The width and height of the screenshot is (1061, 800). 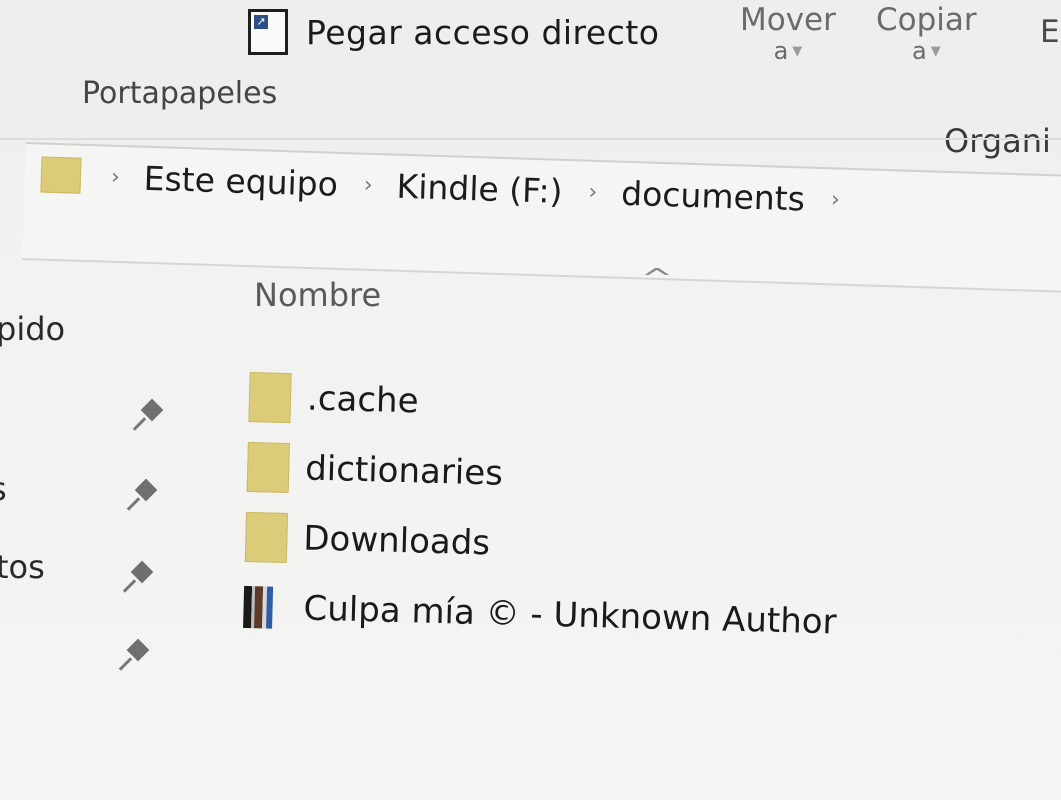 I want to click on column-header-name: Nombre, so click(x=317, y=295).